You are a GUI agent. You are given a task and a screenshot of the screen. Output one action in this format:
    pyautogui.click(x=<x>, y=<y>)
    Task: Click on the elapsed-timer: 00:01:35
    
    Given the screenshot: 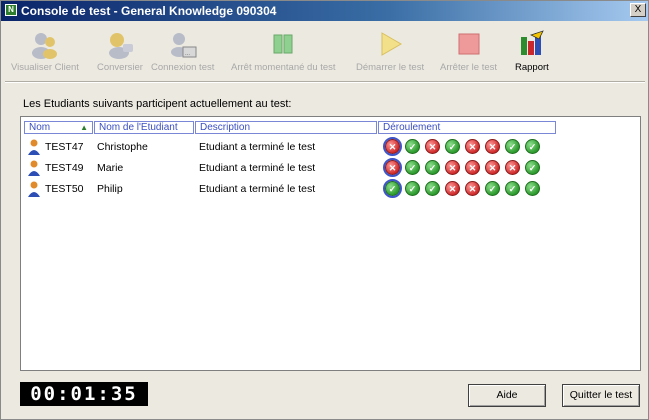 What is the action you would take?
    pyautogui.click(x=84, y=394)
    